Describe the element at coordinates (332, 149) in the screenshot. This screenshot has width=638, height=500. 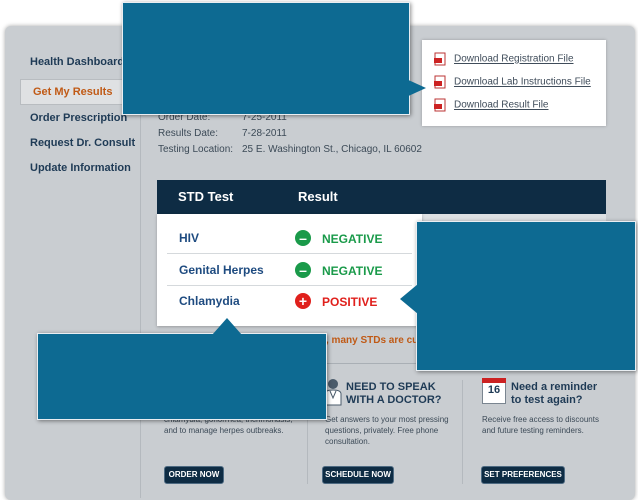
I see `testing-location-value: 25 E. Washington St., Chicago, IL 60602` at that location.